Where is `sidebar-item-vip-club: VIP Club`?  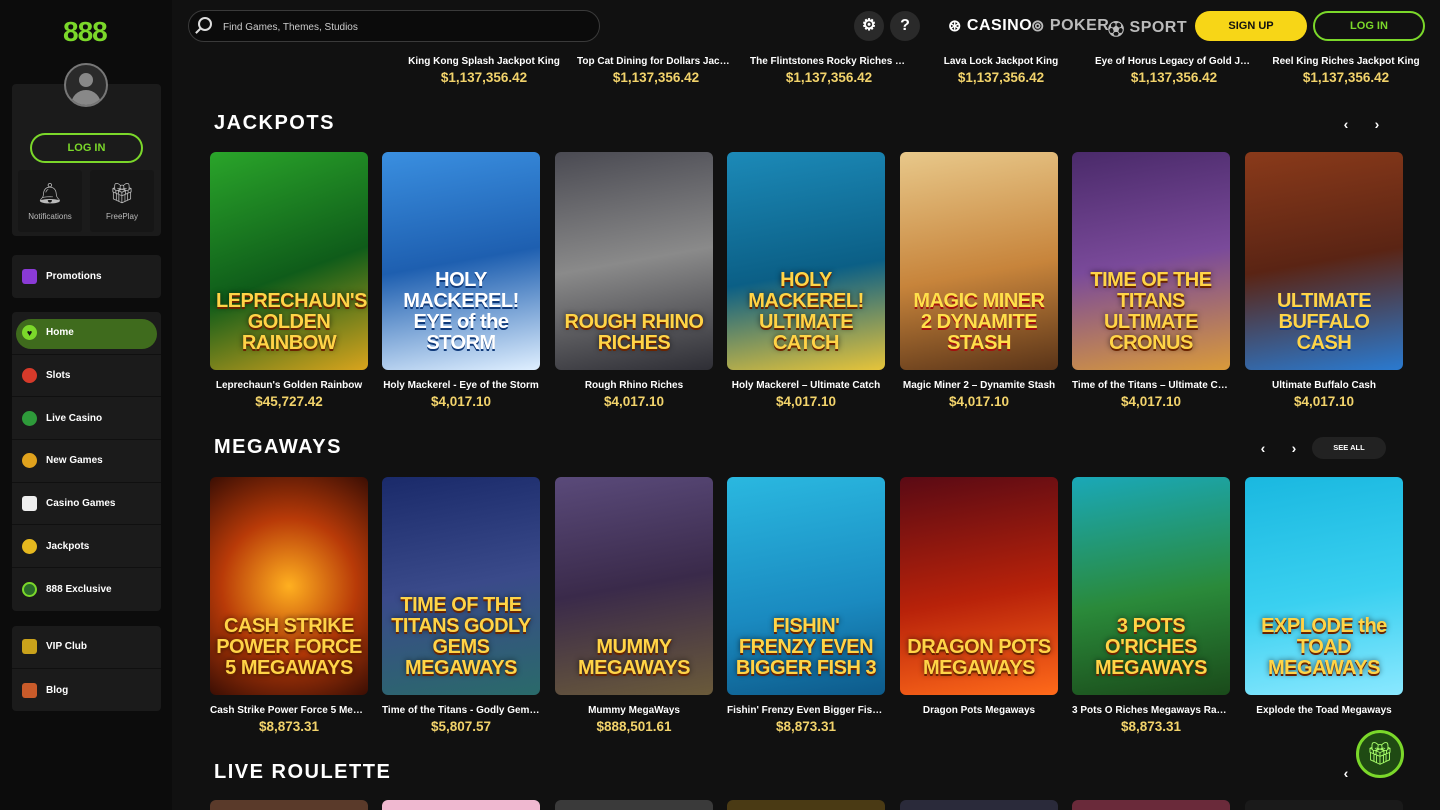
sidebar-item-vip-club: VIP Club is located at coordinates (86, 647).